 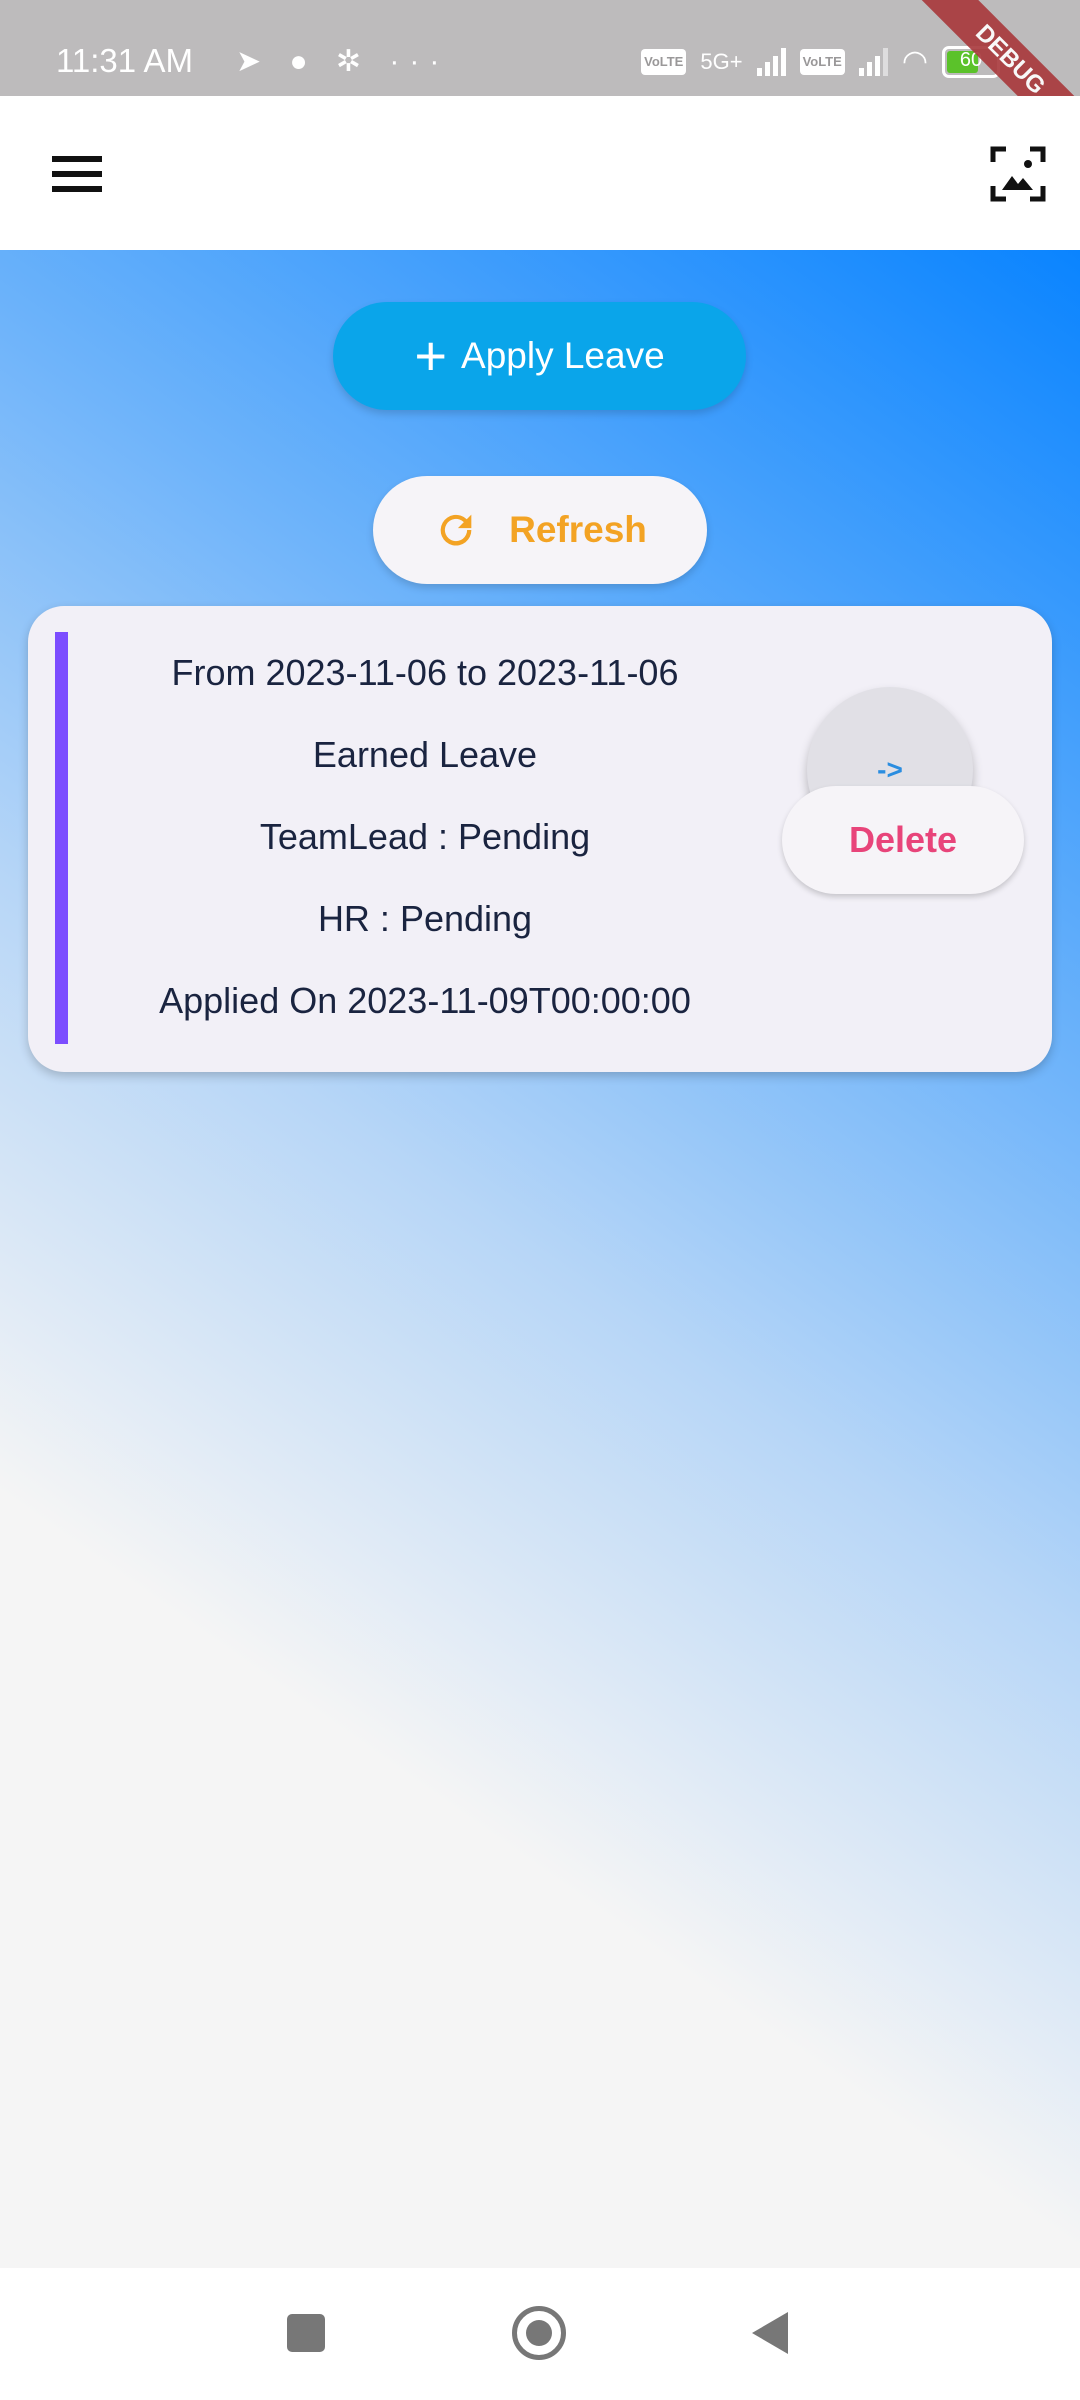 I want to click on status-bar: 11:31 AM ➤ ● ✲ ··· VoLTE 5G+ VoLTE ◠ 60, so click(x=540, y=48).